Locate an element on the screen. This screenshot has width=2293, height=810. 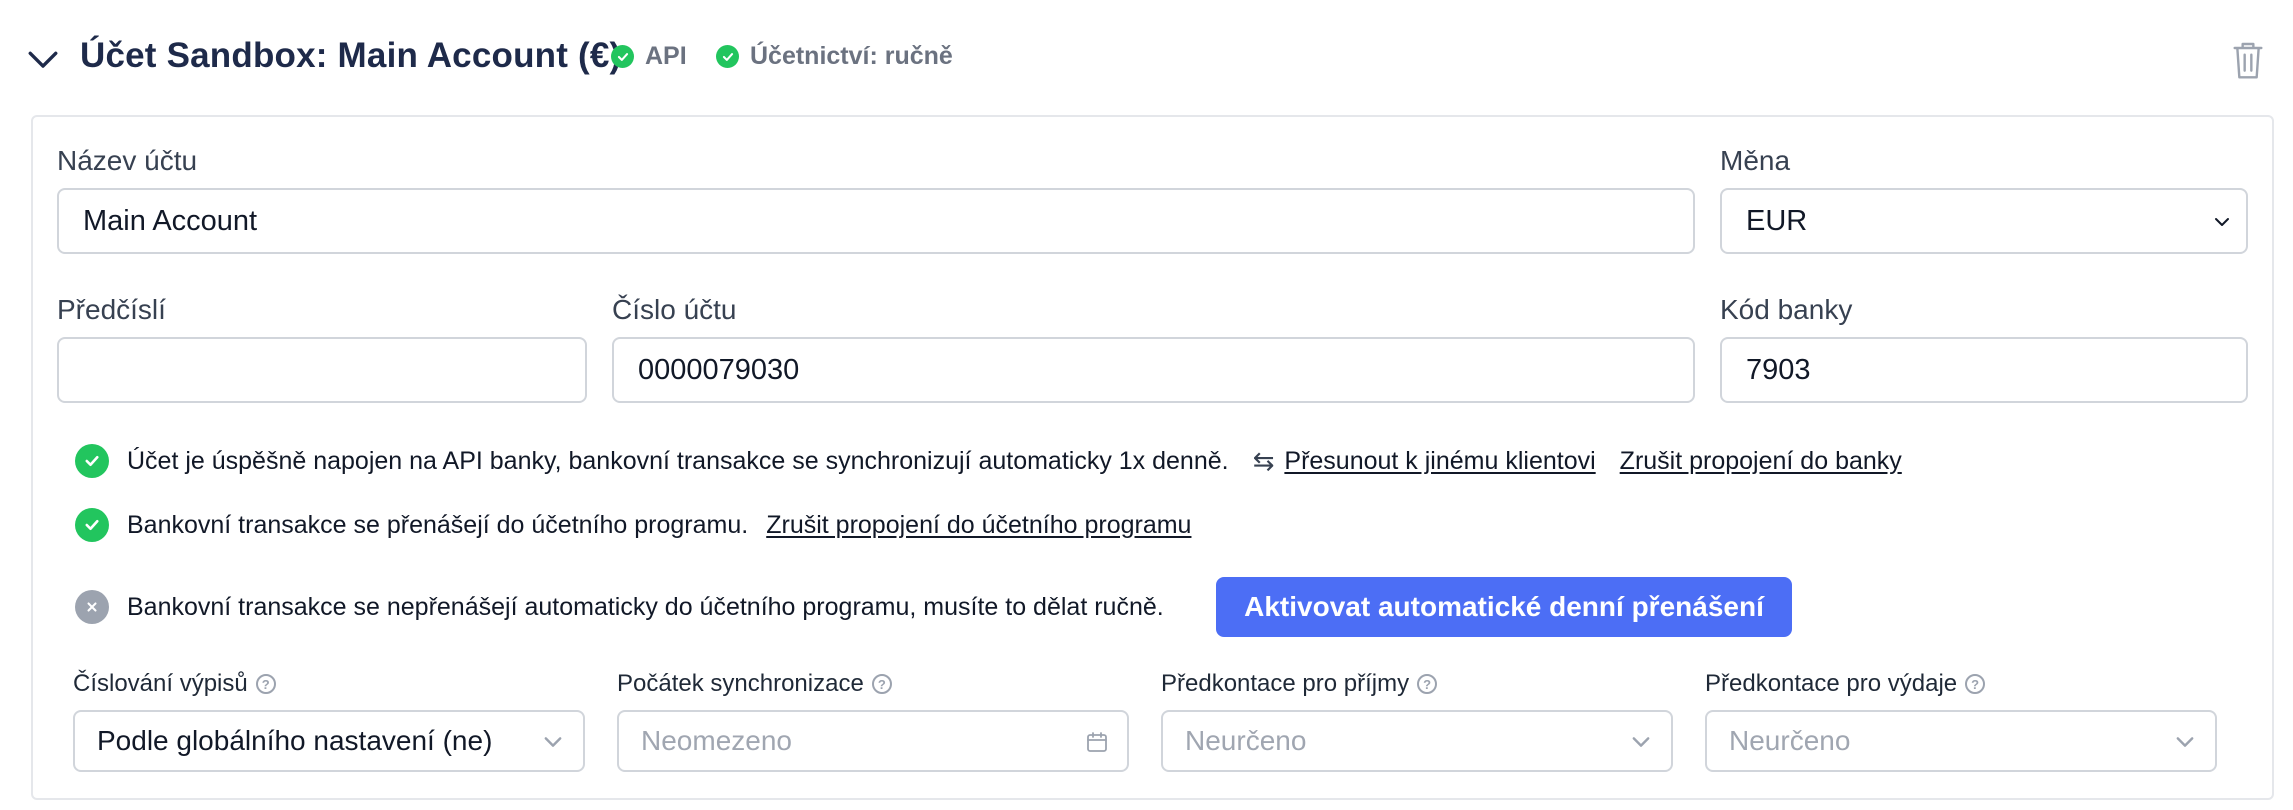
move-client-link: Přesunout k jinému klientovi is located at coordinates (1439, 461).